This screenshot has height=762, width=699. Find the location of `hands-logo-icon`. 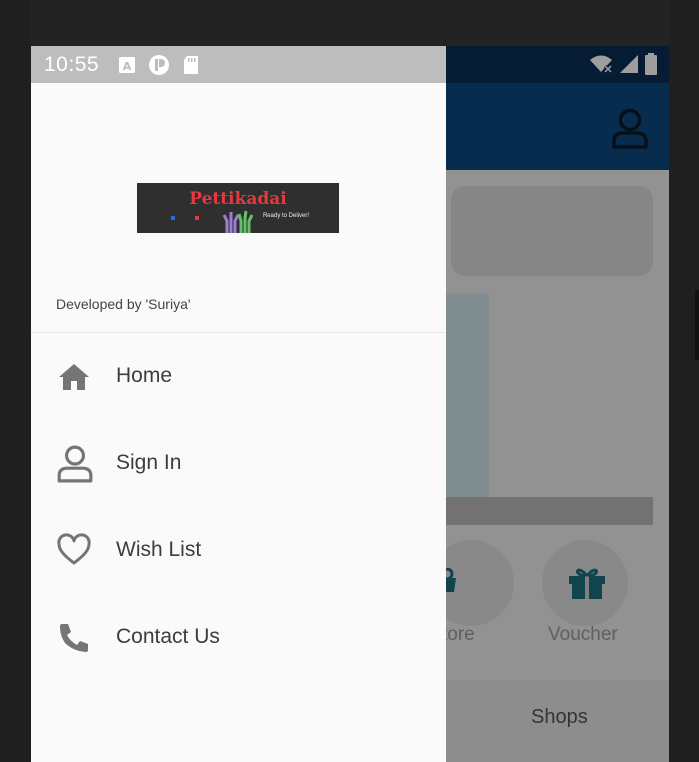

hands-logo-icon is located at coordinates (238, 221).